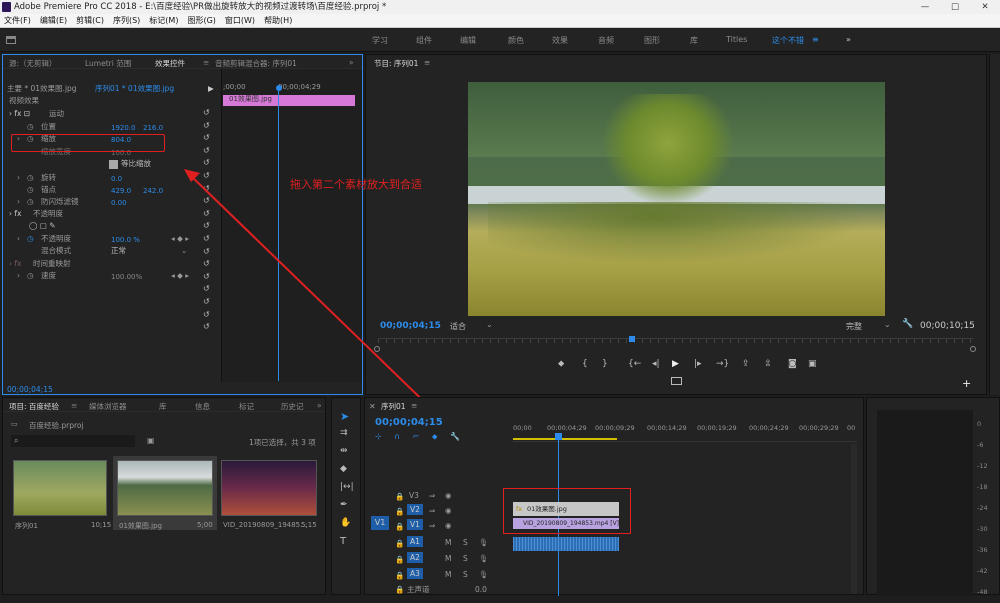 This screenshot has height=603, width=1000. What do you see at coordinates (982, 592) in the screenshot?
I see `meter-label: -48` at bounding box center [982, 592].